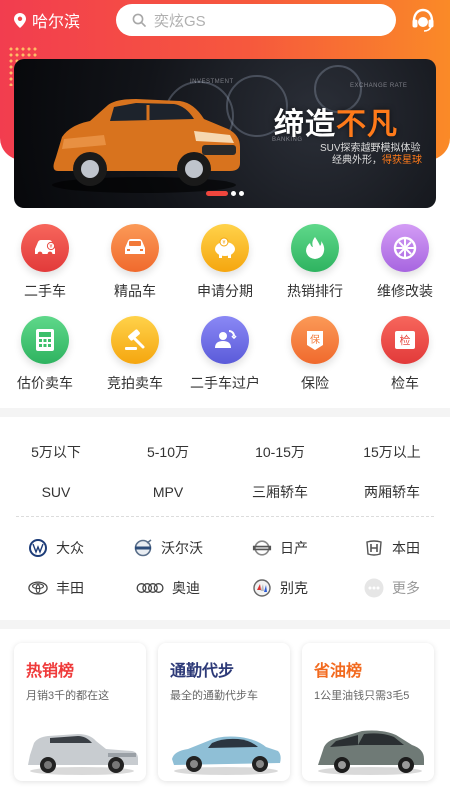 The width and height of the screenshot is (450, 800). Describe the element at coordinates (406, 588) in the screenshot. I see `brand-label: 更多` at that location.